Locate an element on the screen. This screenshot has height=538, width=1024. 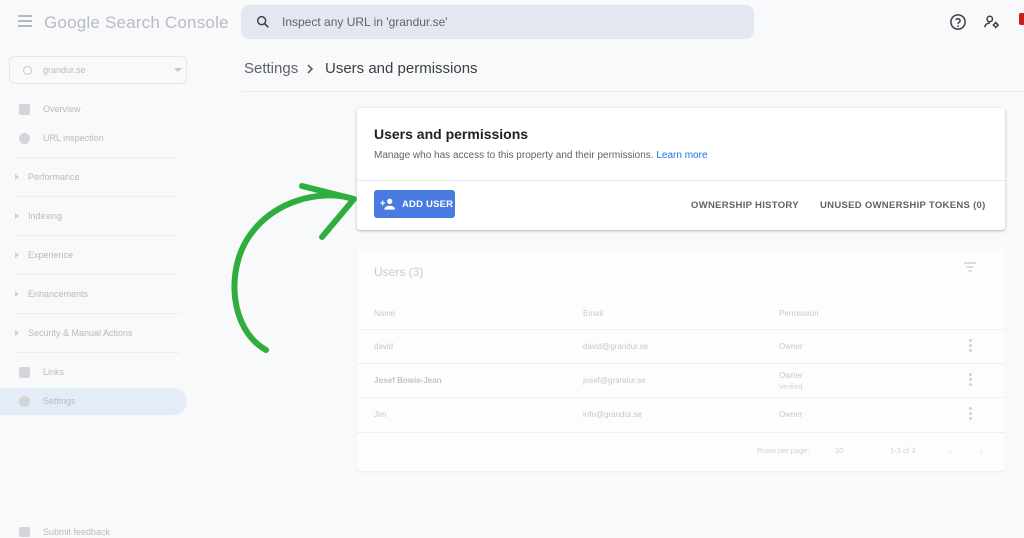
menu-icon is located at coordinates (25, 21).